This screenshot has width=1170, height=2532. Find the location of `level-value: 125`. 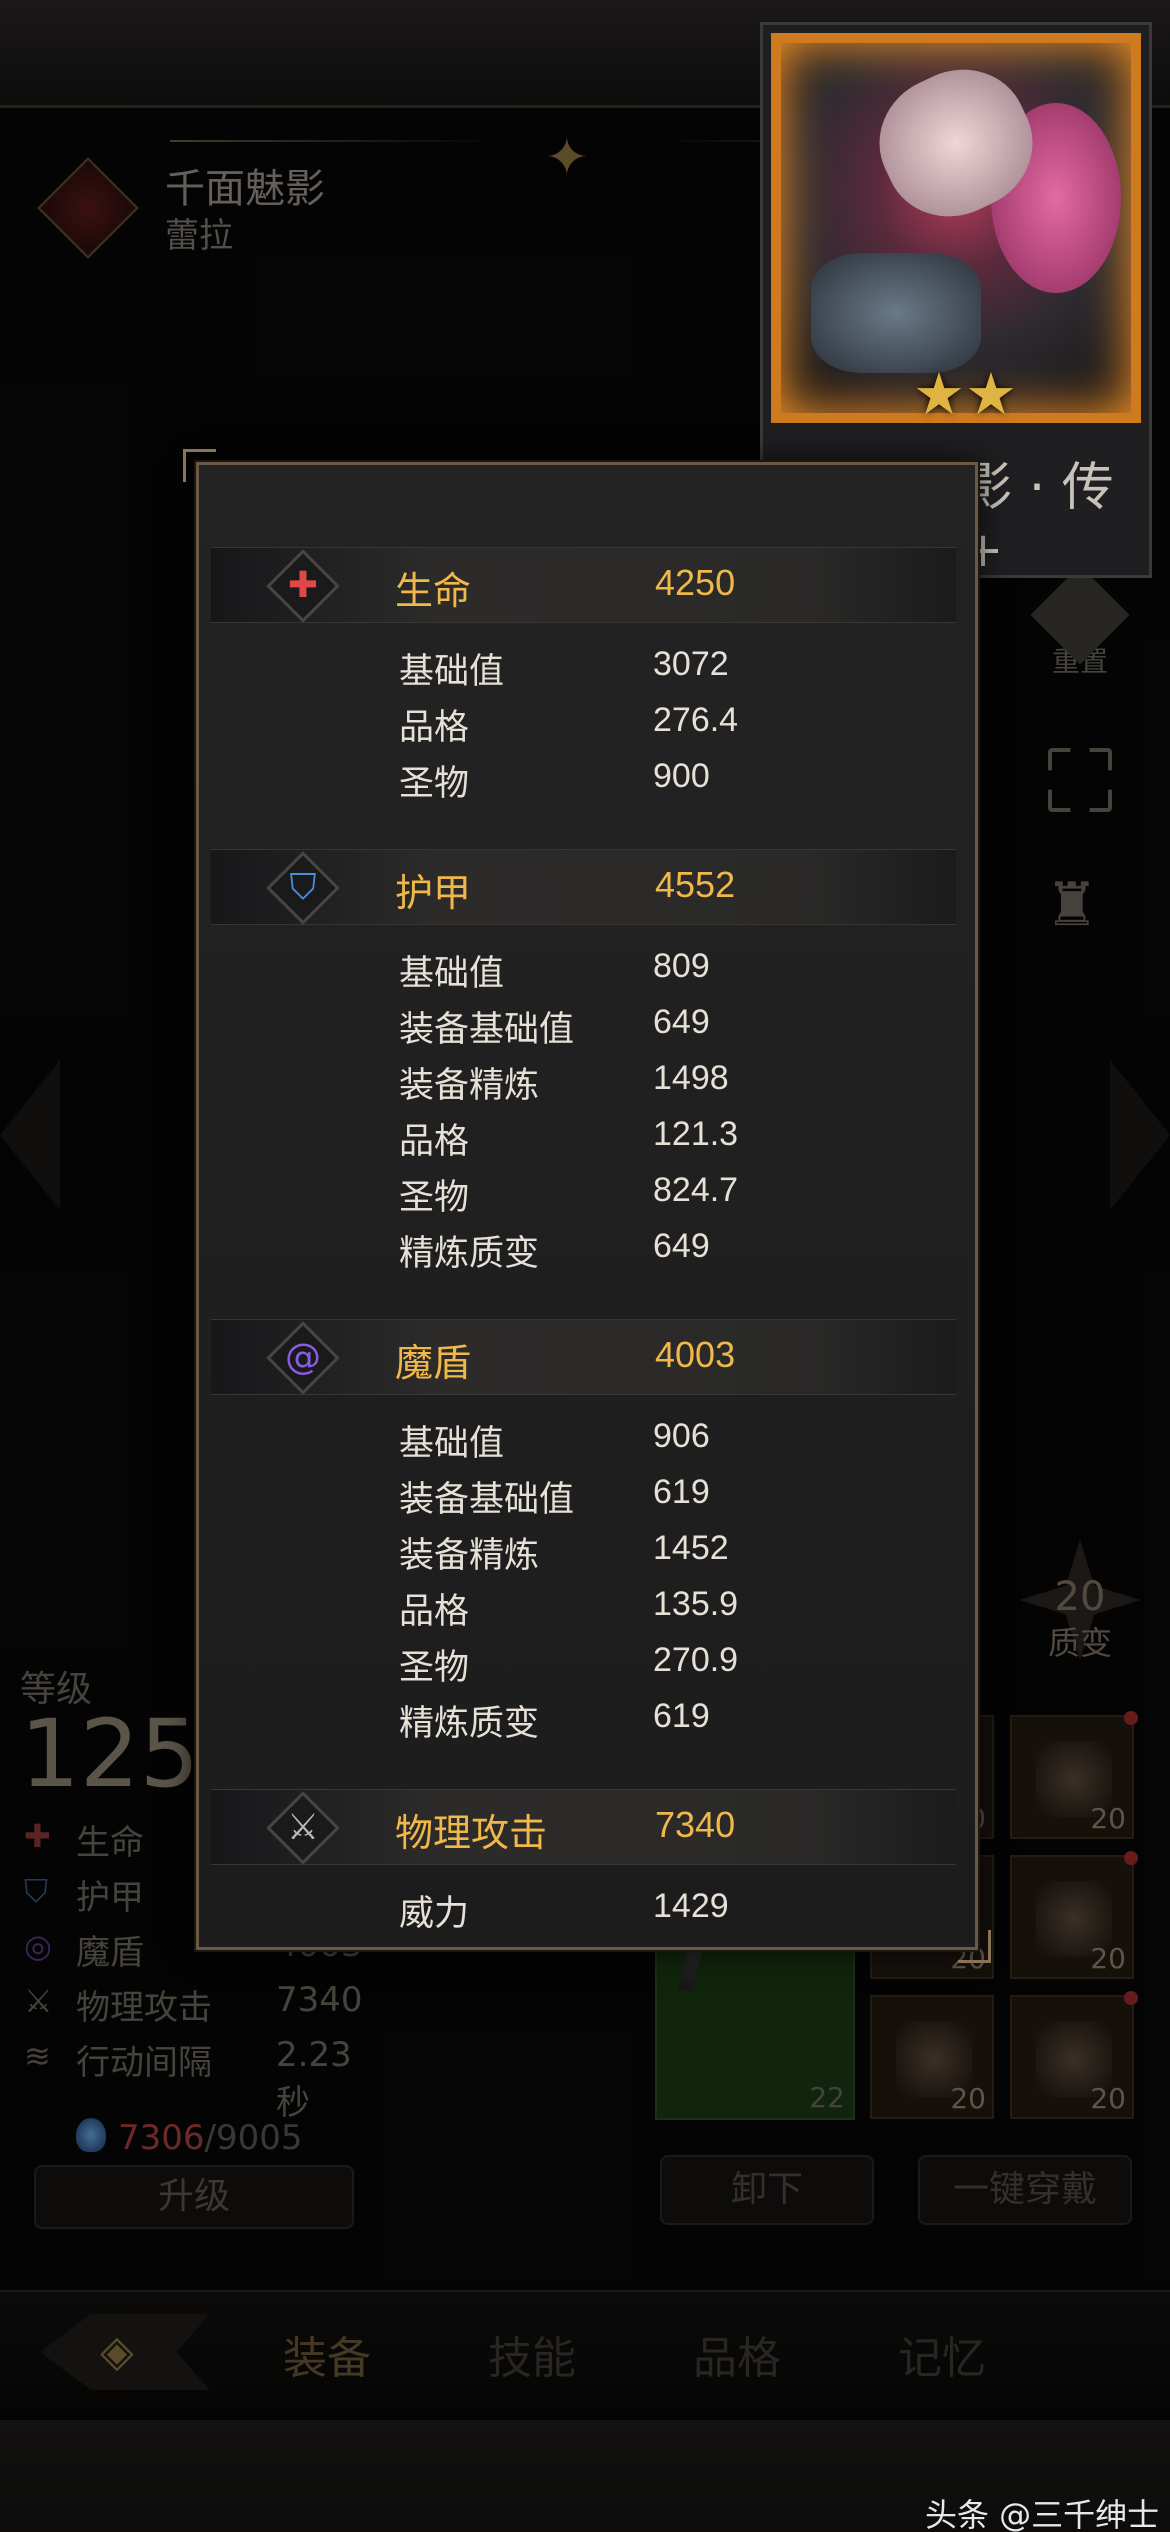

level-value: 125 is located at coordinates (110, 1754).